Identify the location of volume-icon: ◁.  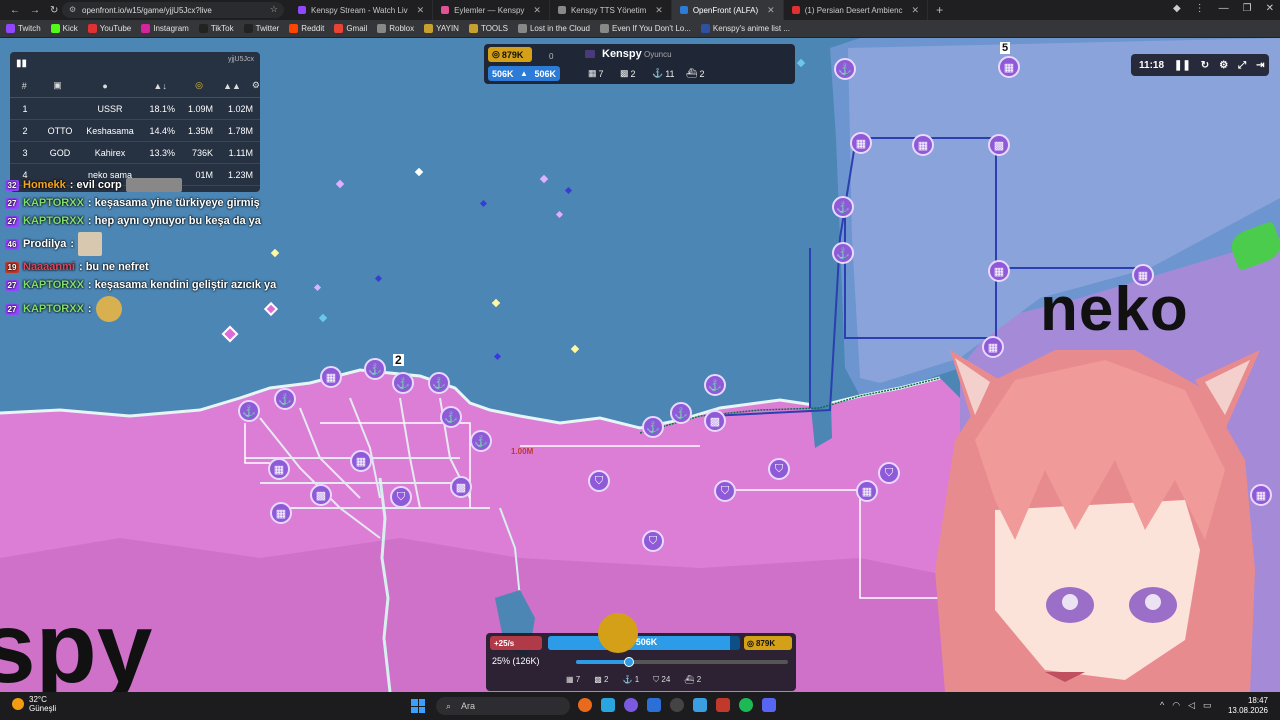
(1191, 705).